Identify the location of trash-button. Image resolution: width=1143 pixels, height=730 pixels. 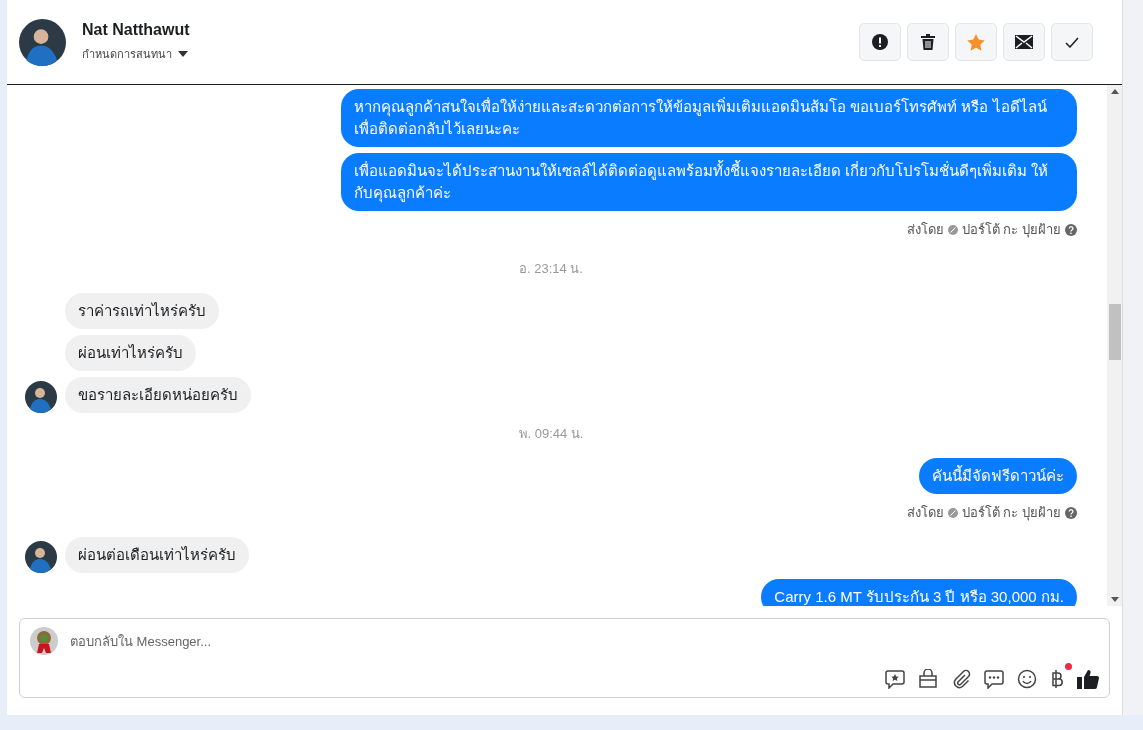
(928, 42).